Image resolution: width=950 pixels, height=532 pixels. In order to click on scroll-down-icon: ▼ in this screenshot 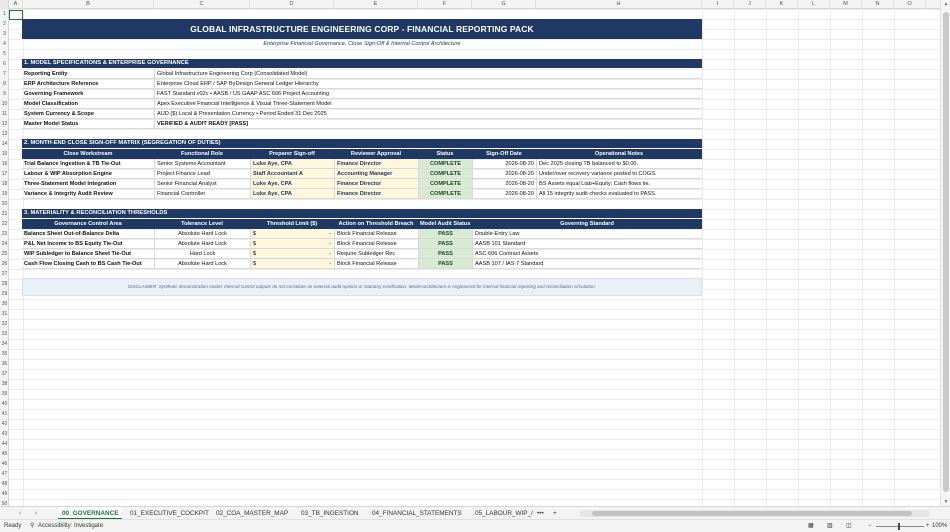, I will do `click(945, 502)`.